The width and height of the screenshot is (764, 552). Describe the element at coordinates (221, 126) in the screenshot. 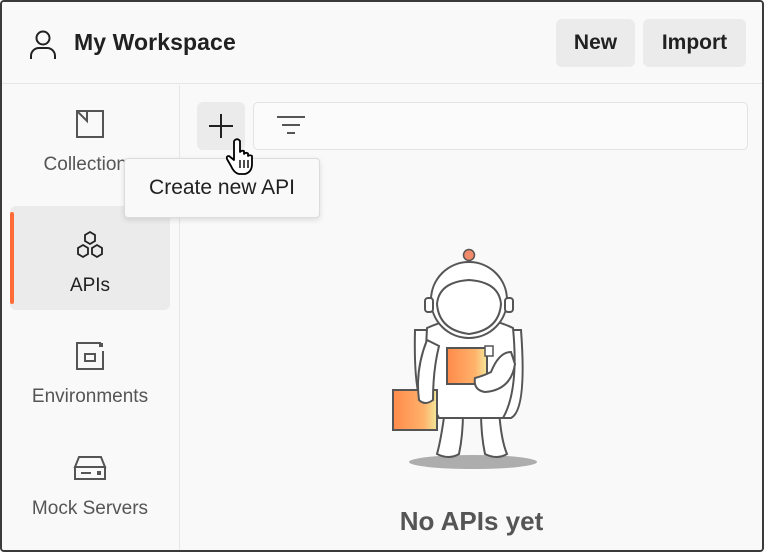

I see `plus-icon` at that location.